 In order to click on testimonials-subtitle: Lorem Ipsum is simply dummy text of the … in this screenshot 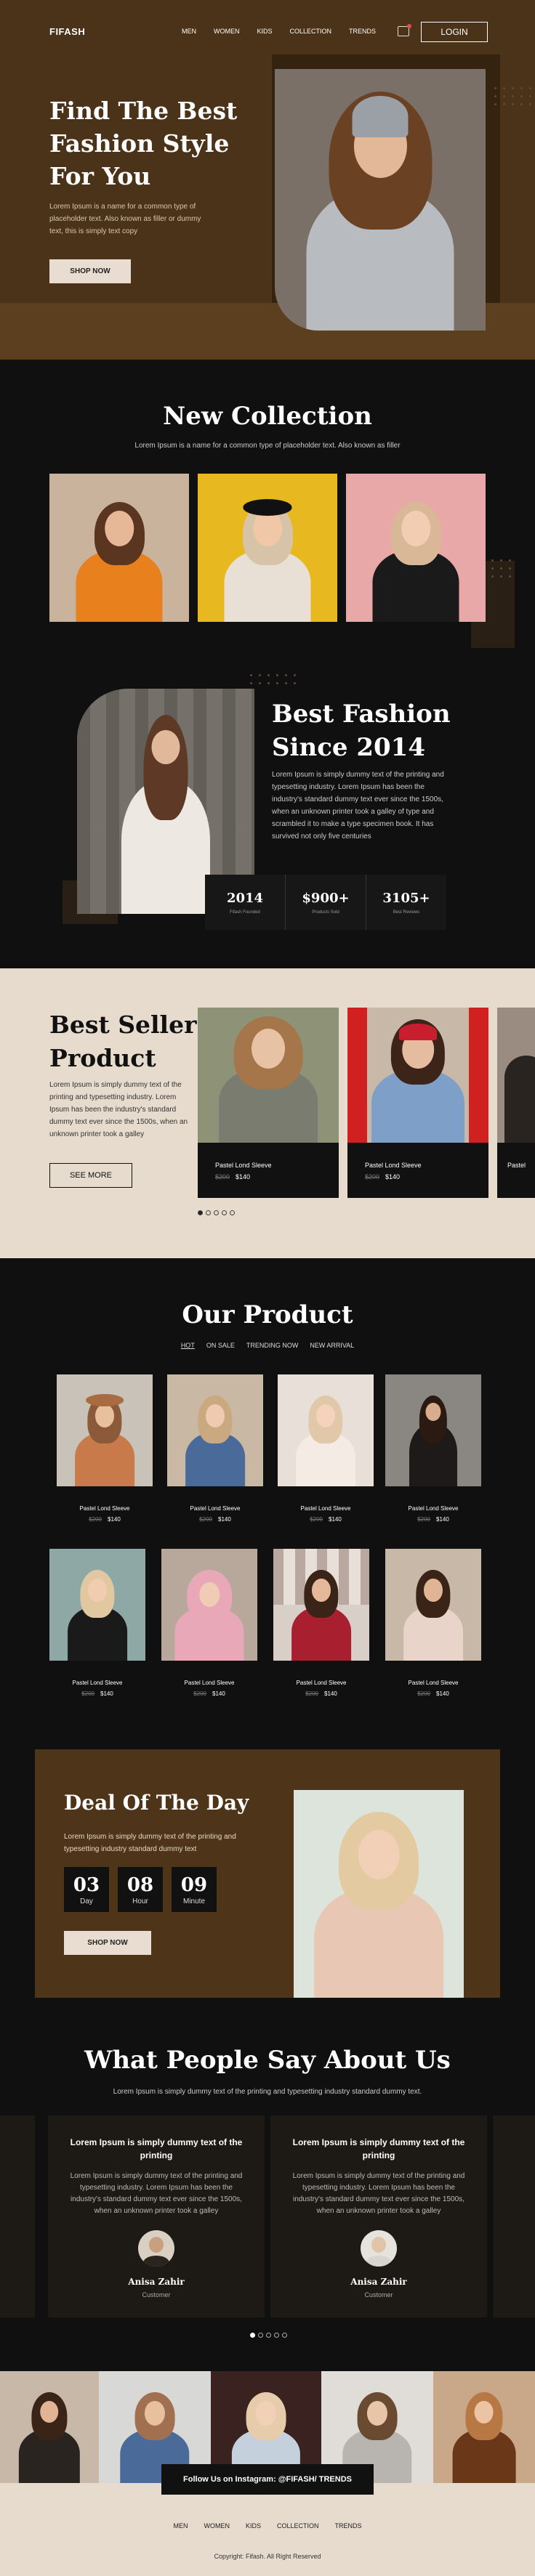, I will do `click(267, 2092)`.